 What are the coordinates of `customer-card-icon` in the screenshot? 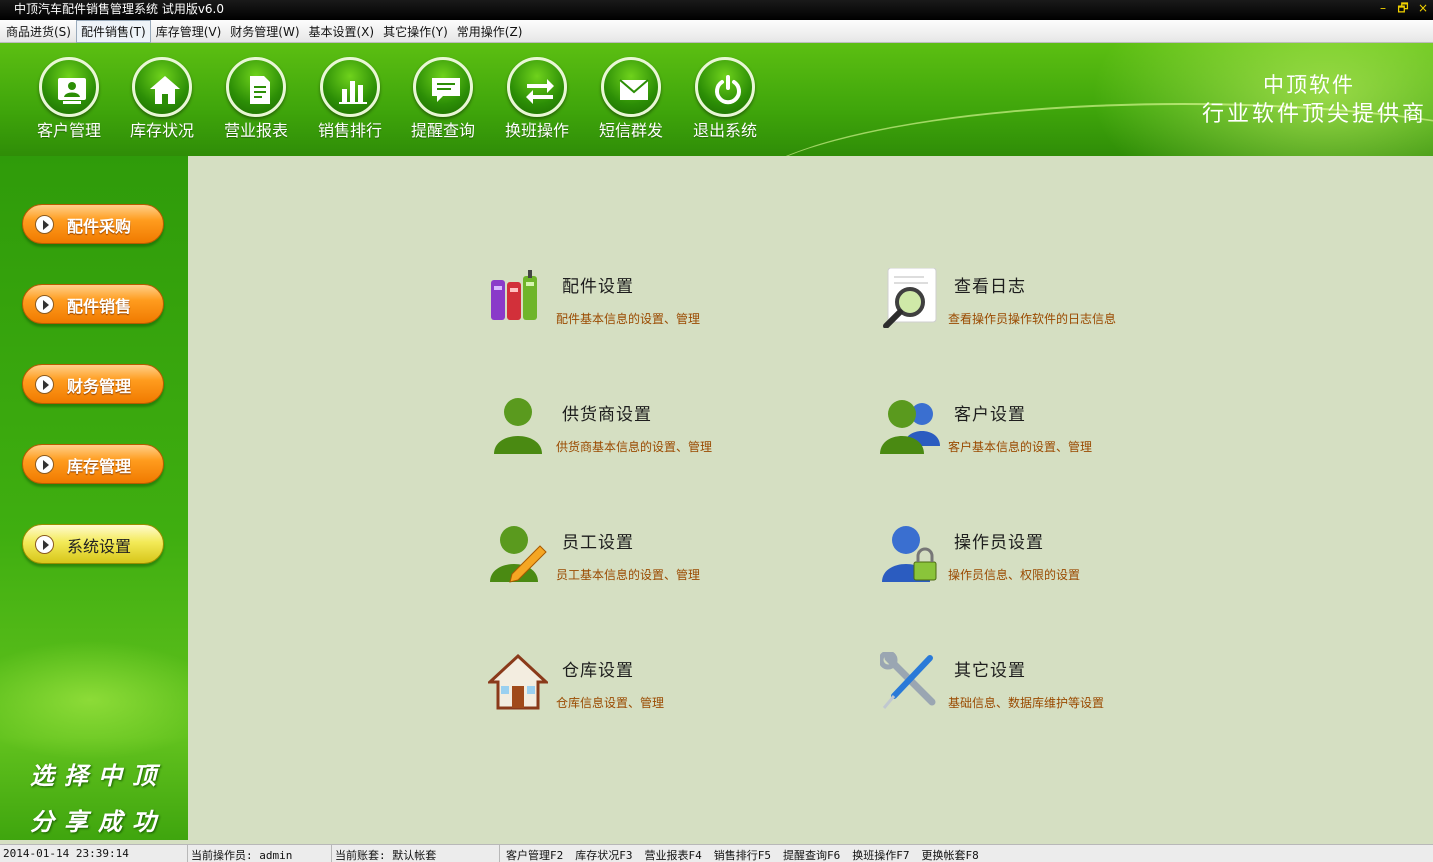 It's located at (69, 87).